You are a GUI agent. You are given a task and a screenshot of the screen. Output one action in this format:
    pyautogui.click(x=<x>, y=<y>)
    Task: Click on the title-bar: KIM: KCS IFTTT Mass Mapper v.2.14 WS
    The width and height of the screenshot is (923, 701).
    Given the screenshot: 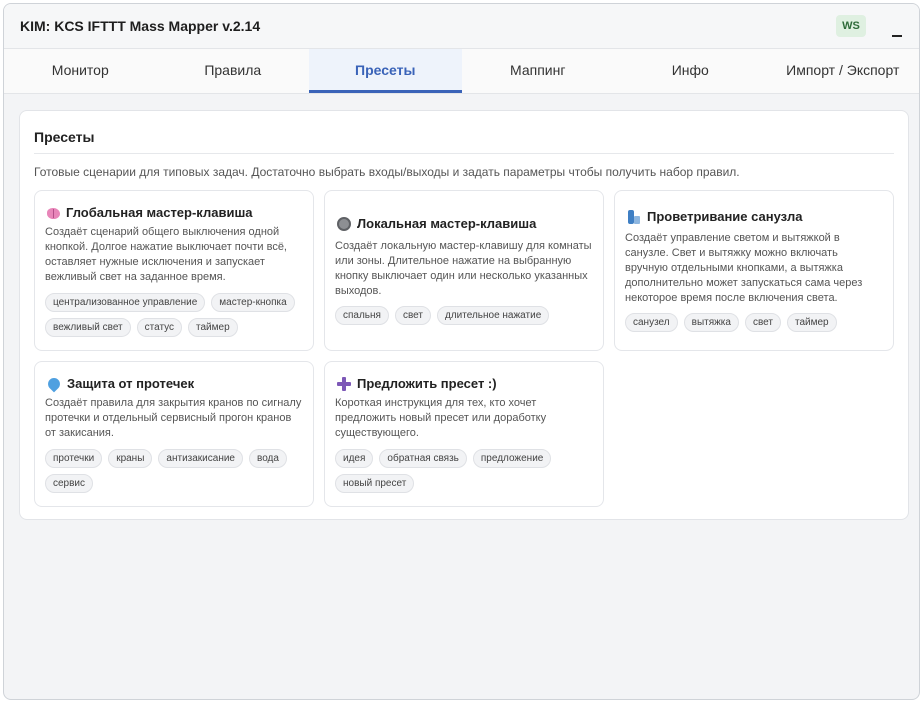 What is the action you would take?
    pyautogui.click(x=461, y=26)
    